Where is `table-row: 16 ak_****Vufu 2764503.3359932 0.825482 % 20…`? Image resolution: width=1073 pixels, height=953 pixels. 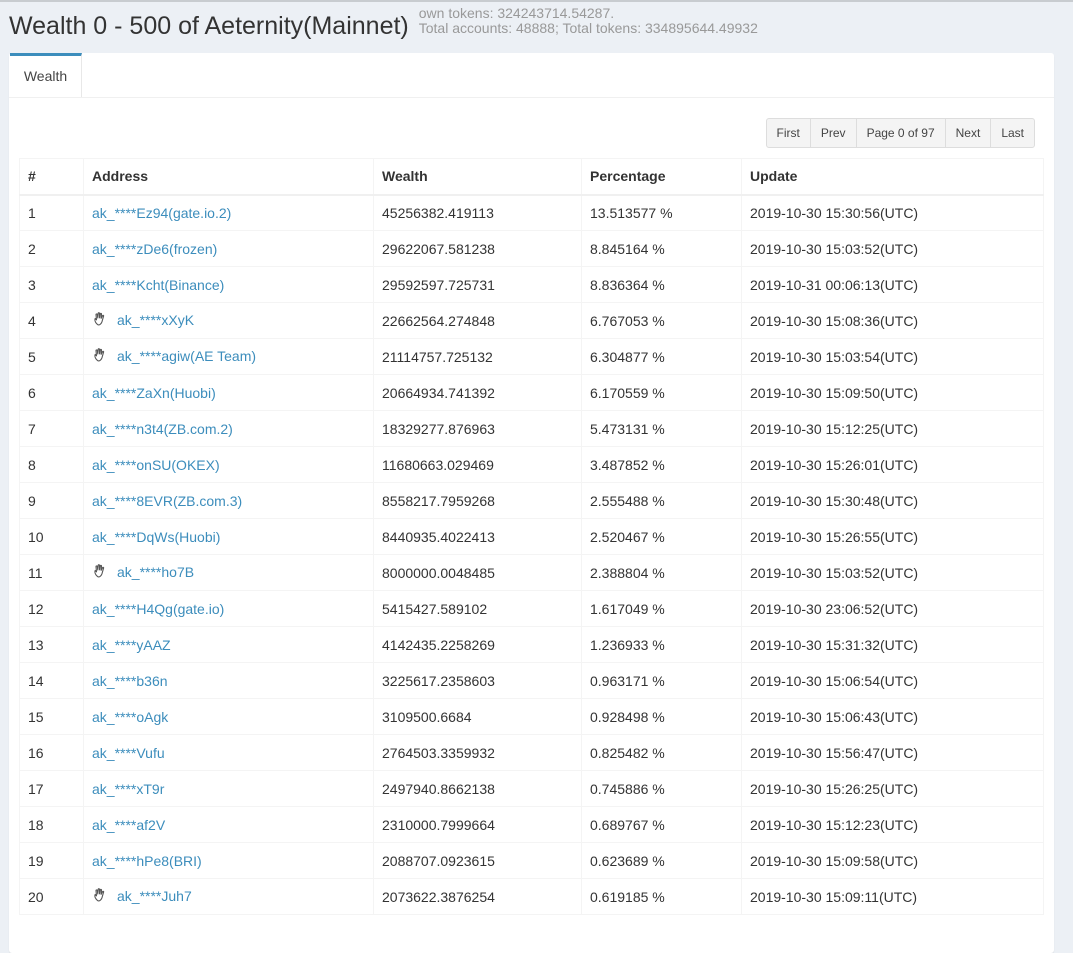
table-row: 16 ak_****Vufu 2764503.3359932 0.825482 % 20… is located at coordinates (531, 752).